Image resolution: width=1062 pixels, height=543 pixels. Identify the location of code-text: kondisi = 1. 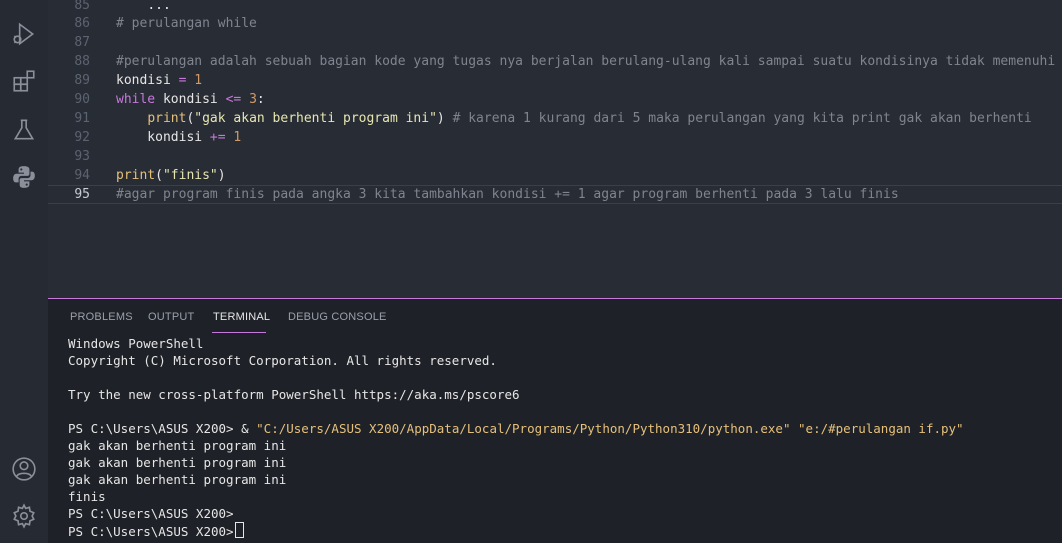
(159, 80).